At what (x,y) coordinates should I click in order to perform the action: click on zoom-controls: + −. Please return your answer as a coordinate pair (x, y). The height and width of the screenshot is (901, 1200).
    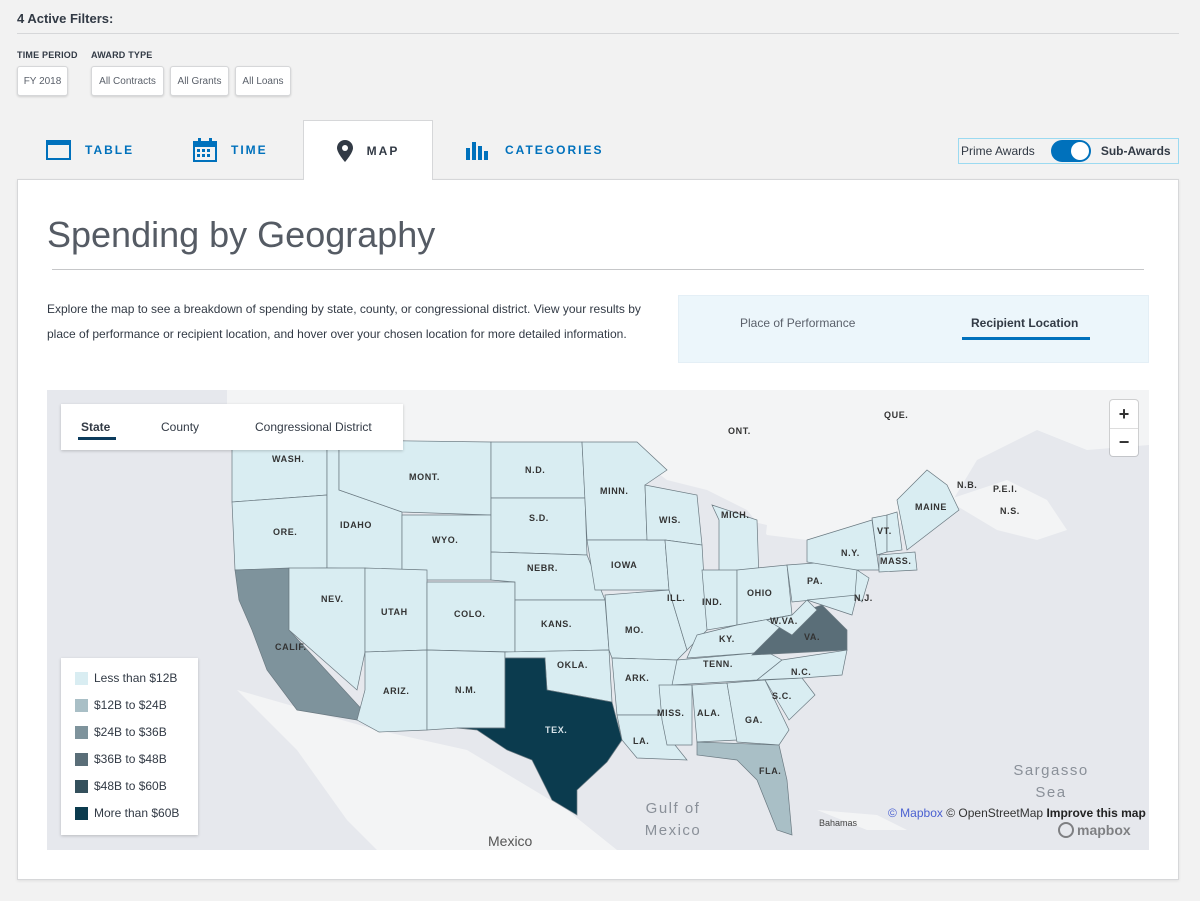
    Looking at the image, I should click on (1124, 428).